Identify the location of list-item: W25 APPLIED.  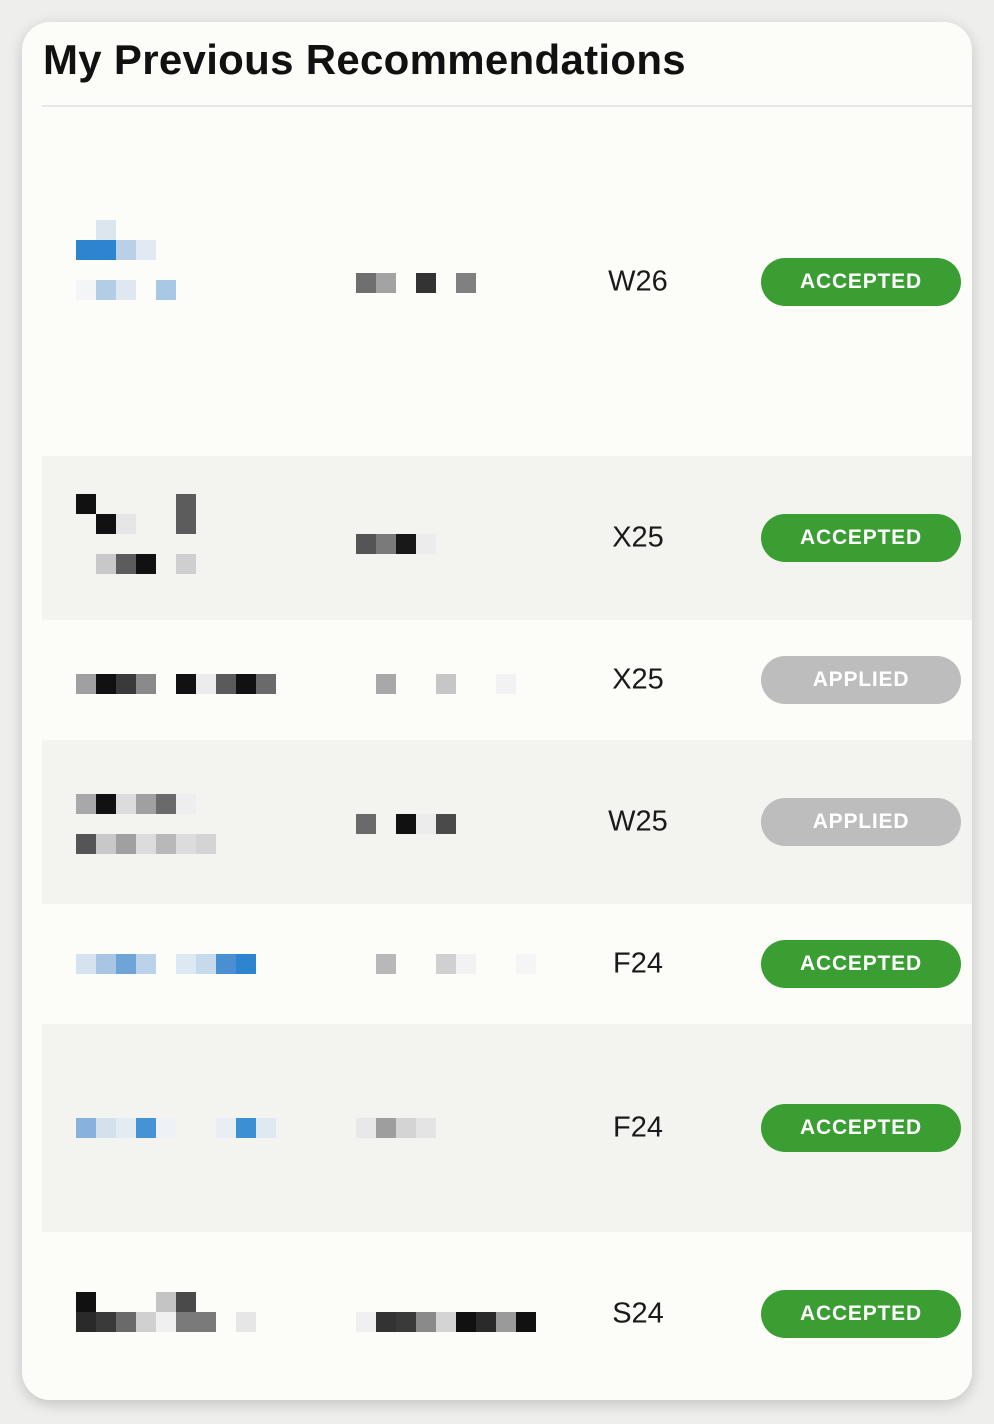
(507, 822).